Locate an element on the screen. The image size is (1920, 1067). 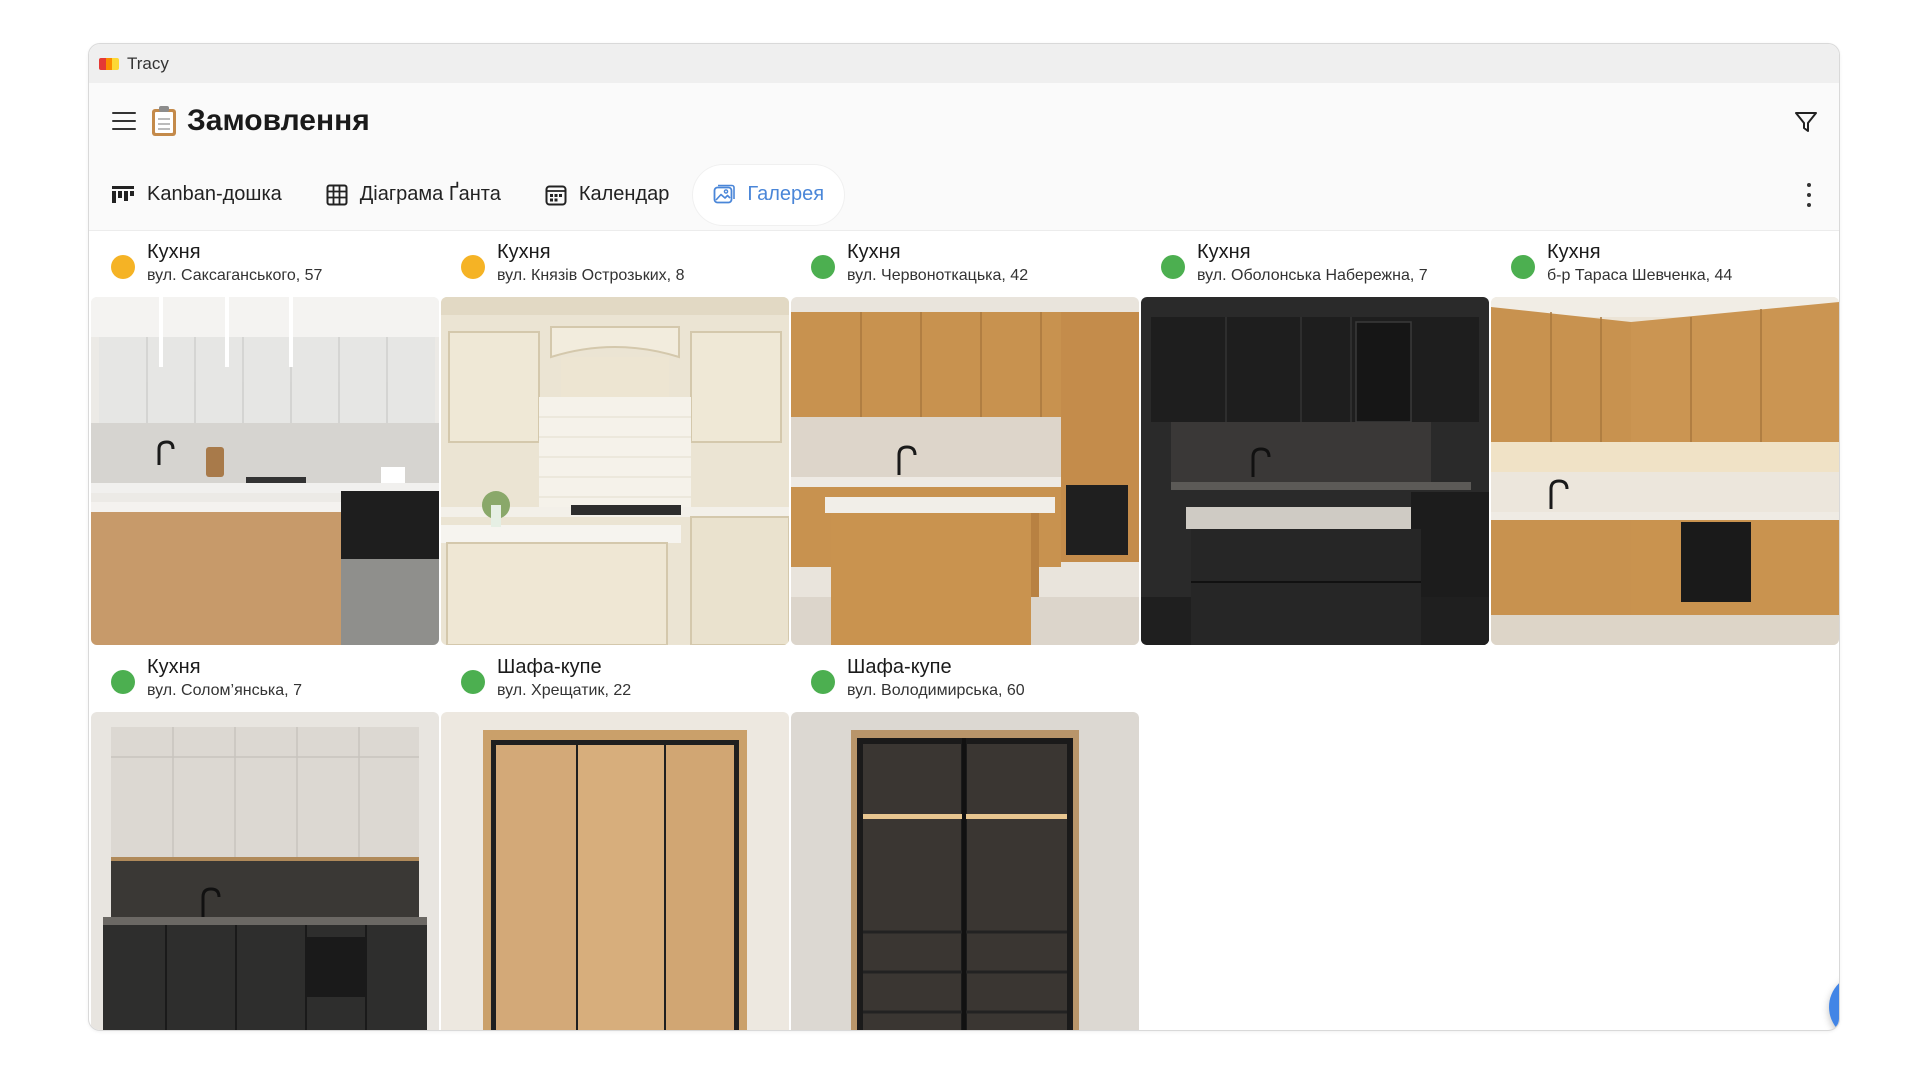
card-address: вул. Червоноткацька, 42 is located at coordinates (938, 275).